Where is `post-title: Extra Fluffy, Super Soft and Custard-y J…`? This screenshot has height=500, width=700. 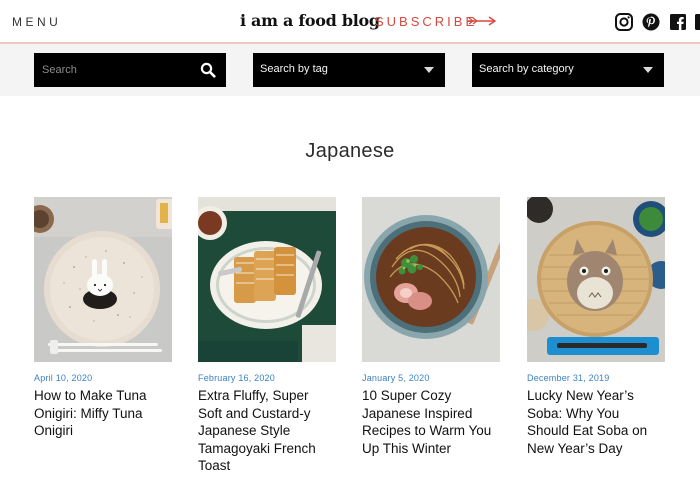 post-title: Extra Fluffy, Super Soft and Custard-y J… is located at coordinates (267, 431).